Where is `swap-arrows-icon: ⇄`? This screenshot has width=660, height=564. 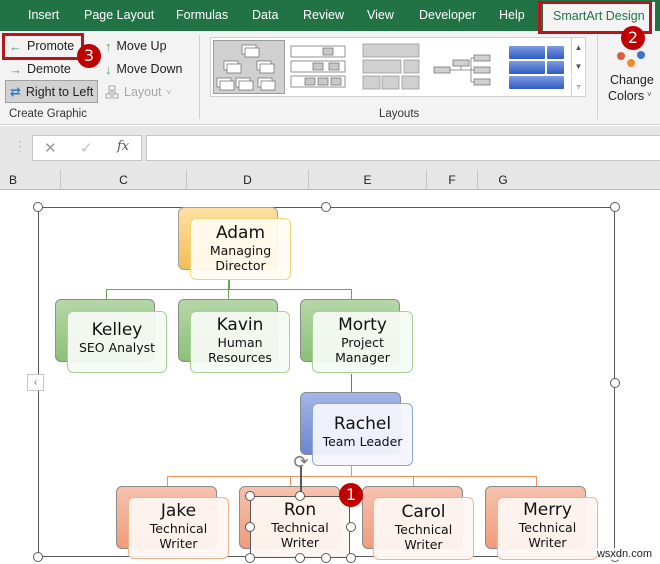 swap-arrows-icon: ⇄ is located at coordinates (15, 91).